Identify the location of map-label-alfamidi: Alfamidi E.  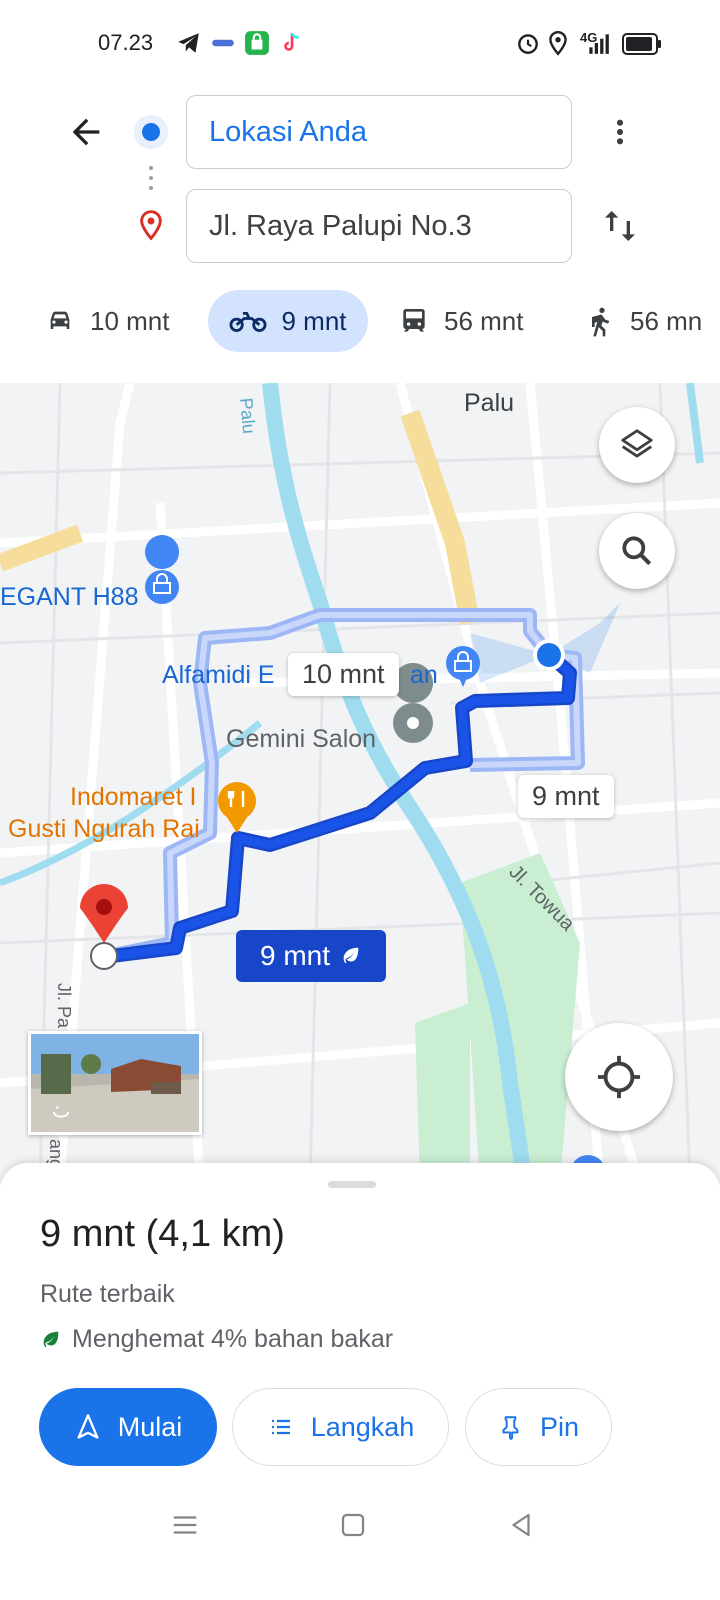
(218, 675).